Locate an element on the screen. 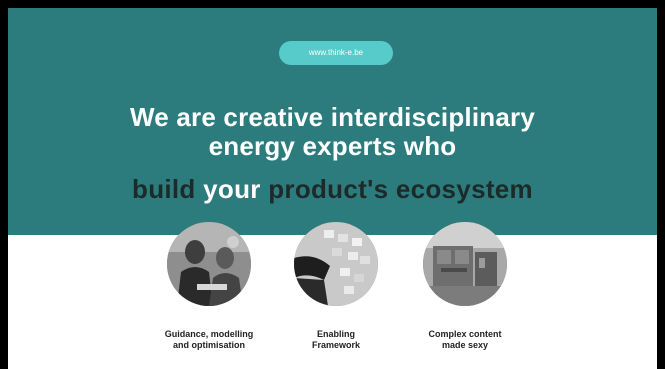  service-guidance: Guidance, modelling and optimisation is located at coordinates (209, 286).